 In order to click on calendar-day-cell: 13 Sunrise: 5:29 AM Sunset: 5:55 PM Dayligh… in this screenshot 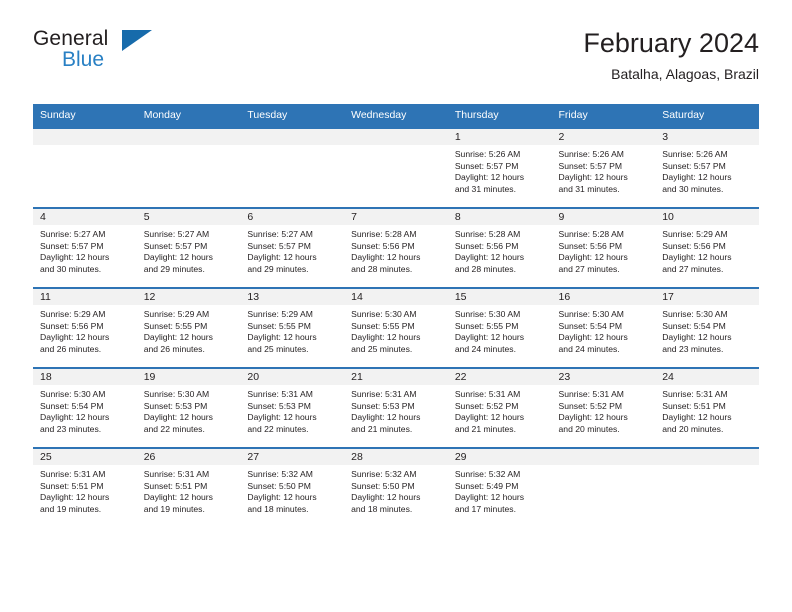, I will do `click(292, 327)`.